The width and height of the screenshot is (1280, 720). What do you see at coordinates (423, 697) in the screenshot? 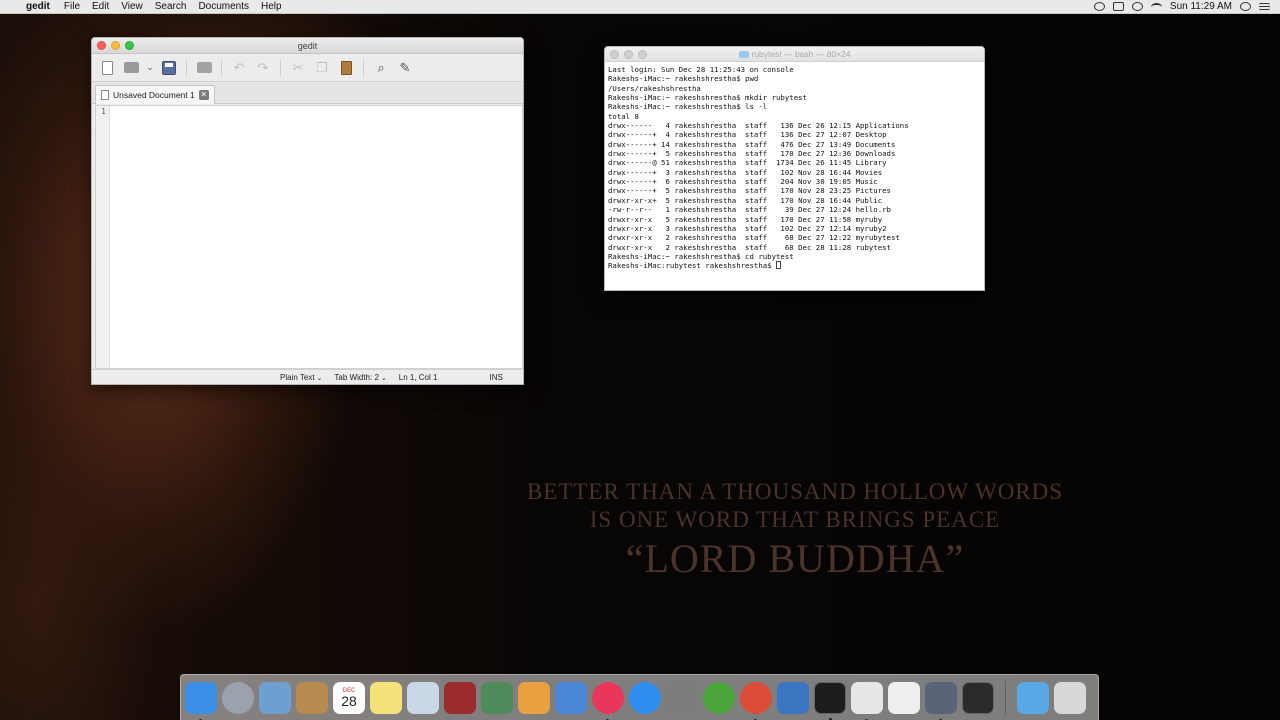
I see `photo-viewer-icon` at bounding box center [423, 697].